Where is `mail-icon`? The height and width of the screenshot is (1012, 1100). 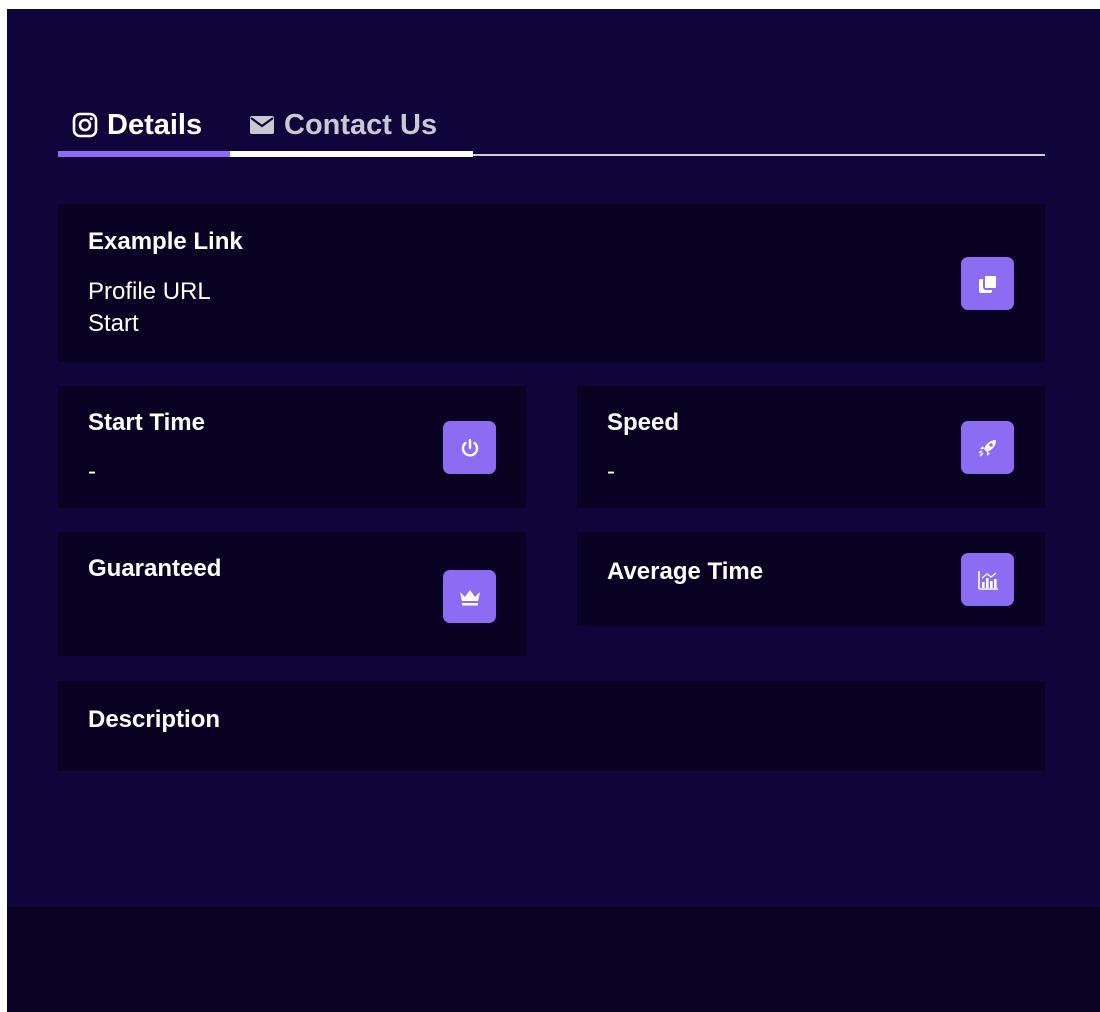 mail-icon is located at coordinates (262, 125).